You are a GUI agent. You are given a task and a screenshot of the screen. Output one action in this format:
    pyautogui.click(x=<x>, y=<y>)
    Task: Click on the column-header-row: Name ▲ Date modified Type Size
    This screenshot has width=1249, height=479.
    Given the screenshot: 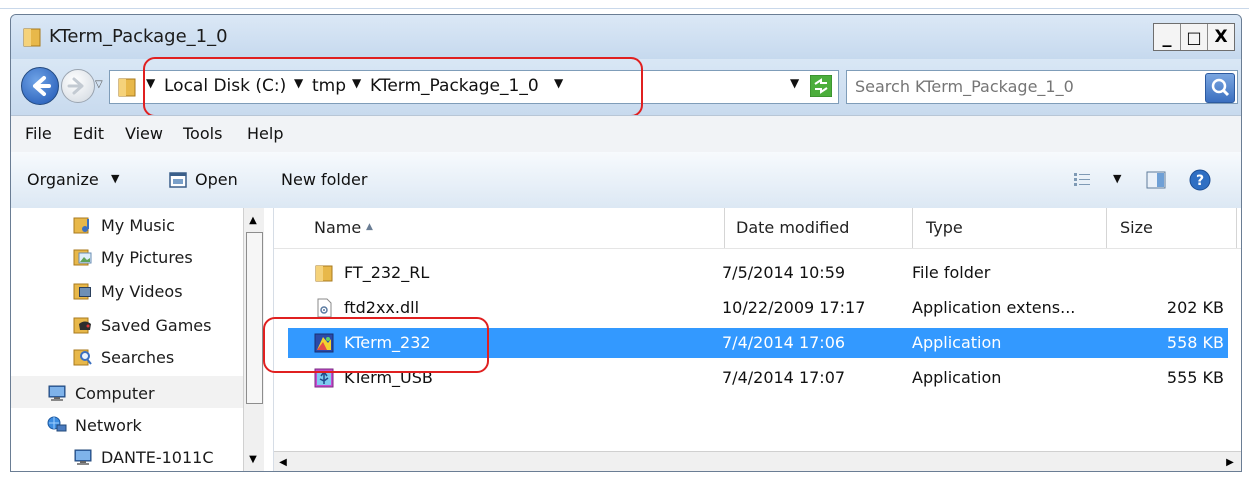 What is the action you would take?
    pyautogui.click(x=757, y=228)
    